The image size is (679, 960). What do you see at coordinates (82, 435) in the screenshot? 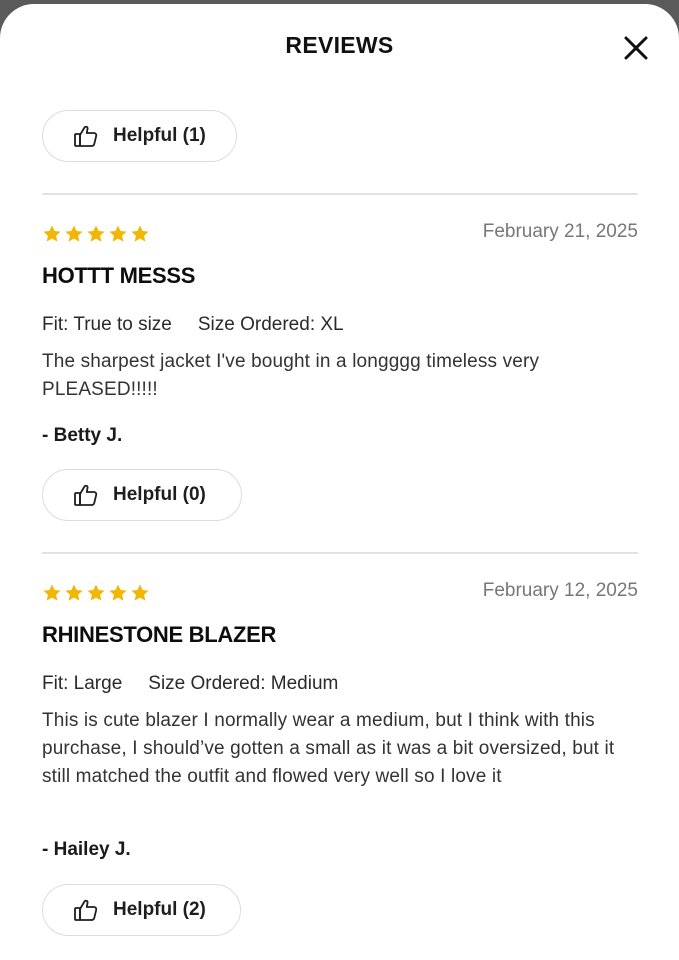
I see `review-author: - Betty J.` at bounding box center [82, 435].